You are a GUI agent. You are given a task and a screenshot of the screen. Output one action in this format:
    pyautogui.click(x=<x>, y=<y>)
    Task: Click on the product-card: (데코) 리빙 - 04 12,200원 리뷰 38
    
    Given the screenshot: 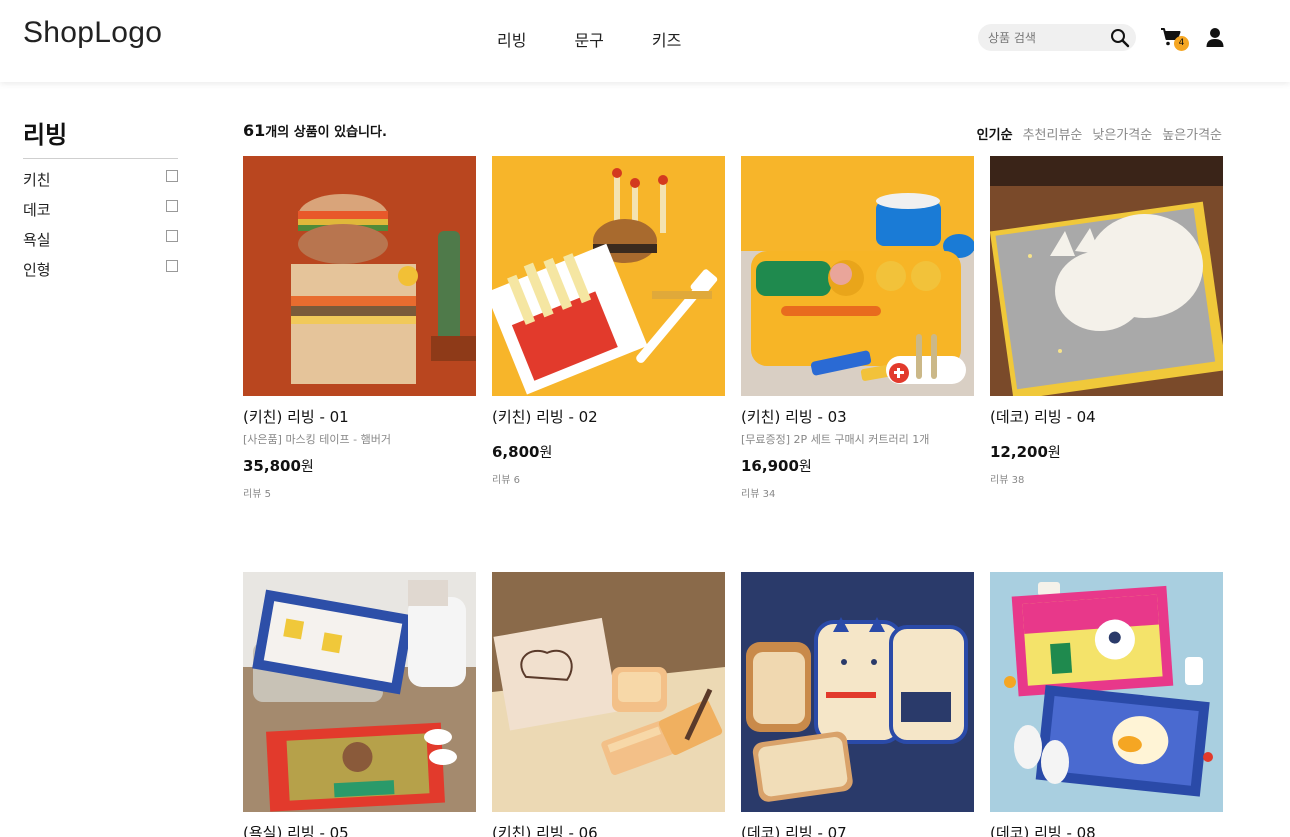 What is the action you would take?
    pyautogui.click(x=1106, y=321)
    